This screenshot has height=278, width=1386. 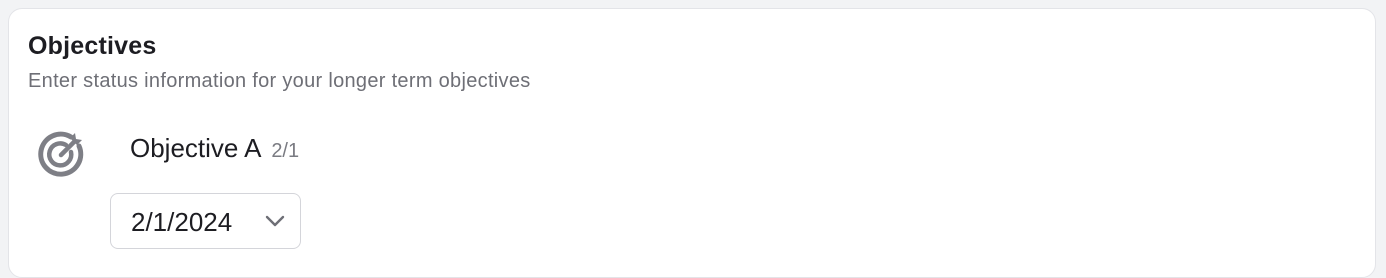 What do you see at coordinates (285, 151) in the screenshot?
I see `objective-count: 2/1` at bounding box center [285, 151].